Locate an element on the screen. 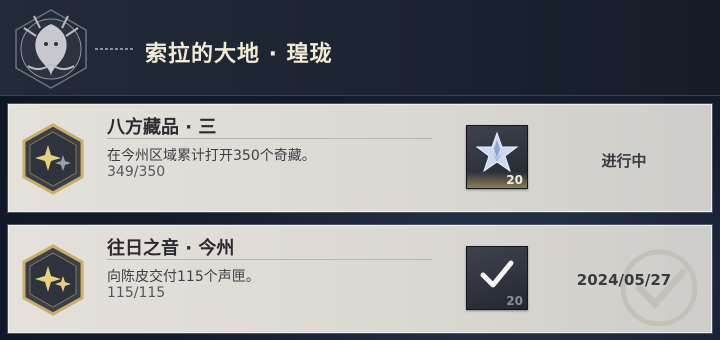  achievement-description: 向陈皮交付115个声匣。 is located at coordinates (183, 277).